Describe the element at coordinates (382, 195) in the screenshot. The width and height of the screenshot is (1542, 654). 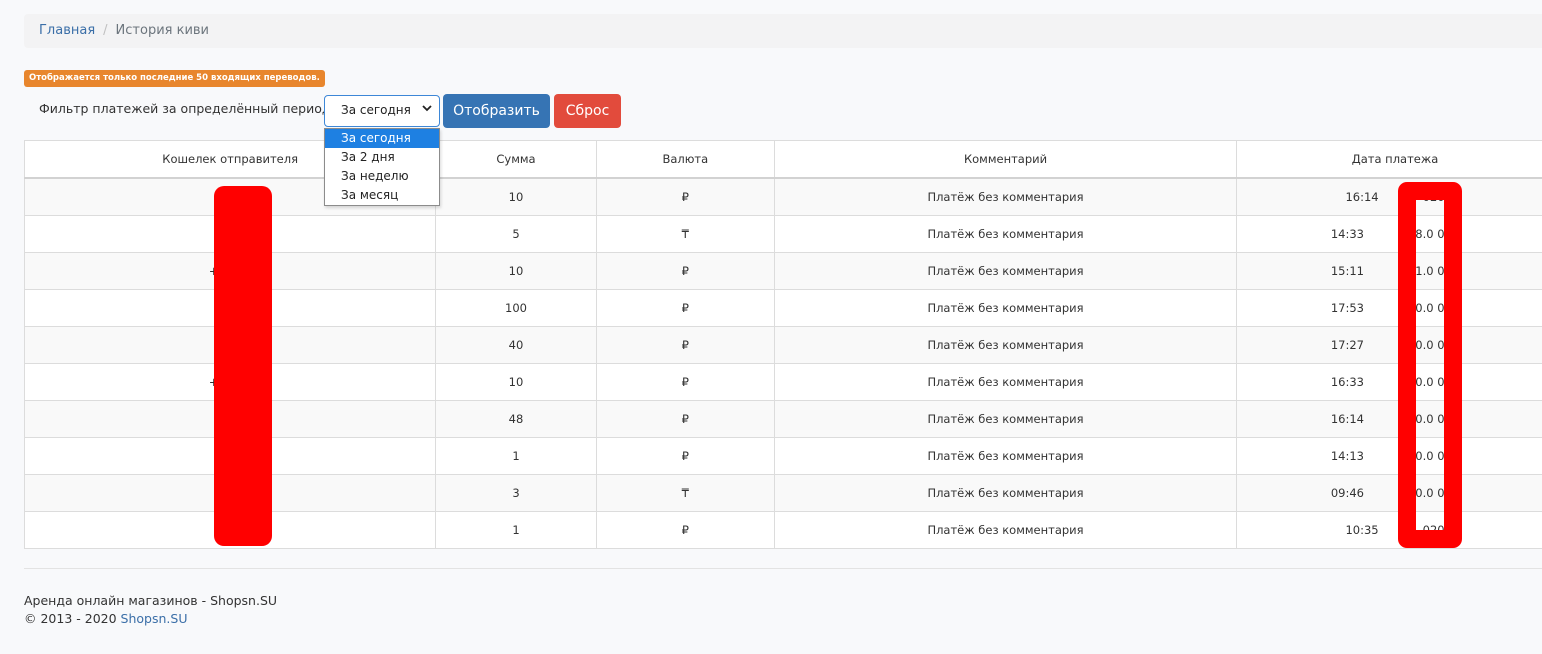
I see `period-option-month: За месяц` at that location.